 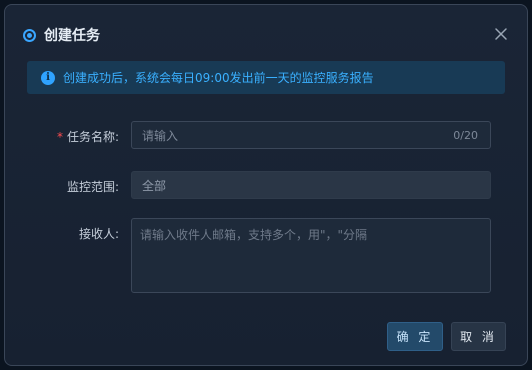 I want to click on task-name-row: * 任务名称: 请输入 0/20, so click(x=266, y=135).